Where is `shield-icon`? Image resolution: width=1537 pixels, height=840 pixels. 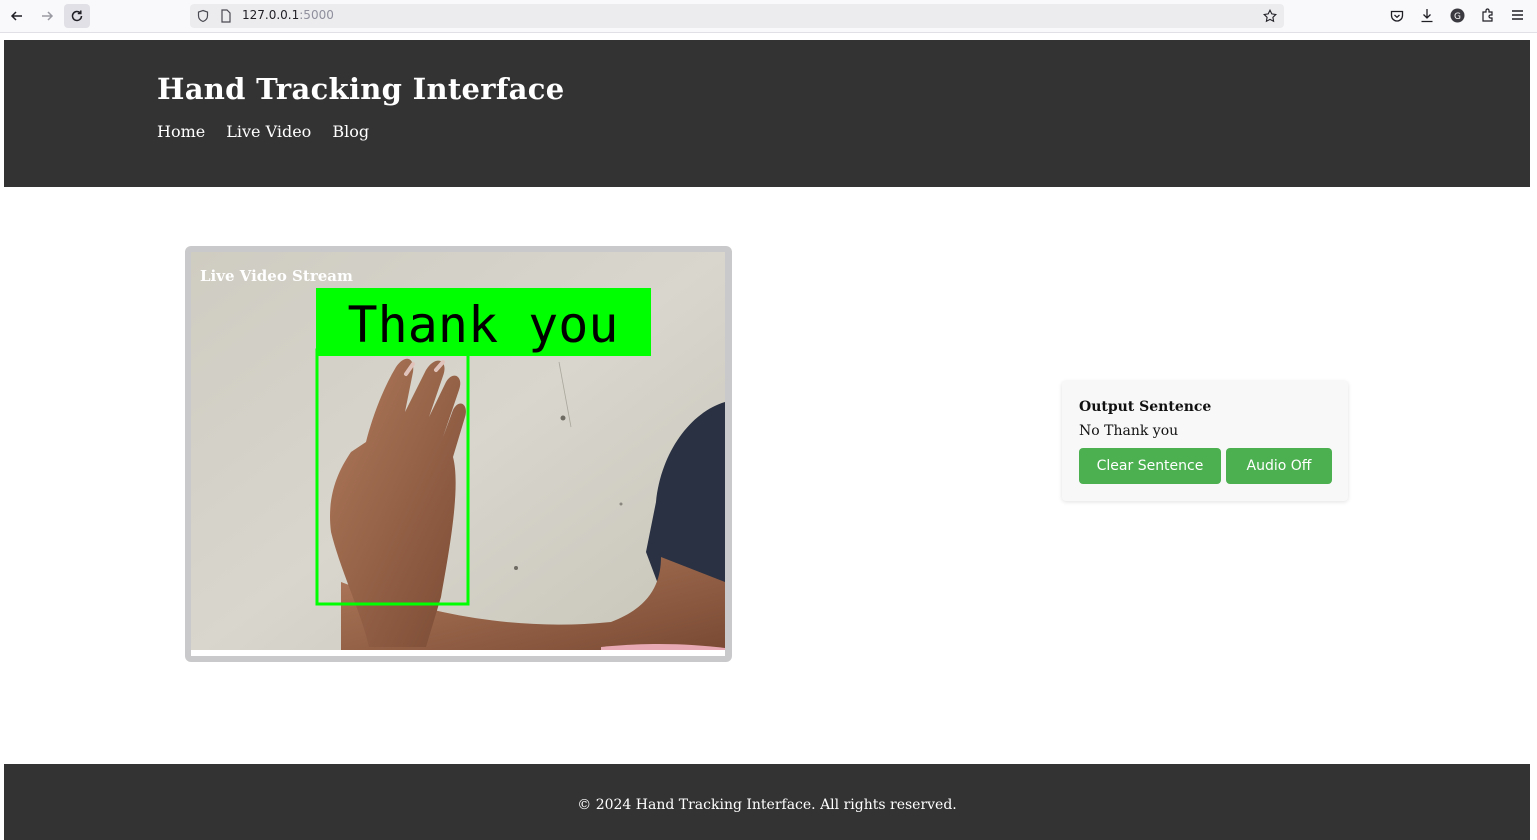
shield-icon is located at coordinates (203, 16).